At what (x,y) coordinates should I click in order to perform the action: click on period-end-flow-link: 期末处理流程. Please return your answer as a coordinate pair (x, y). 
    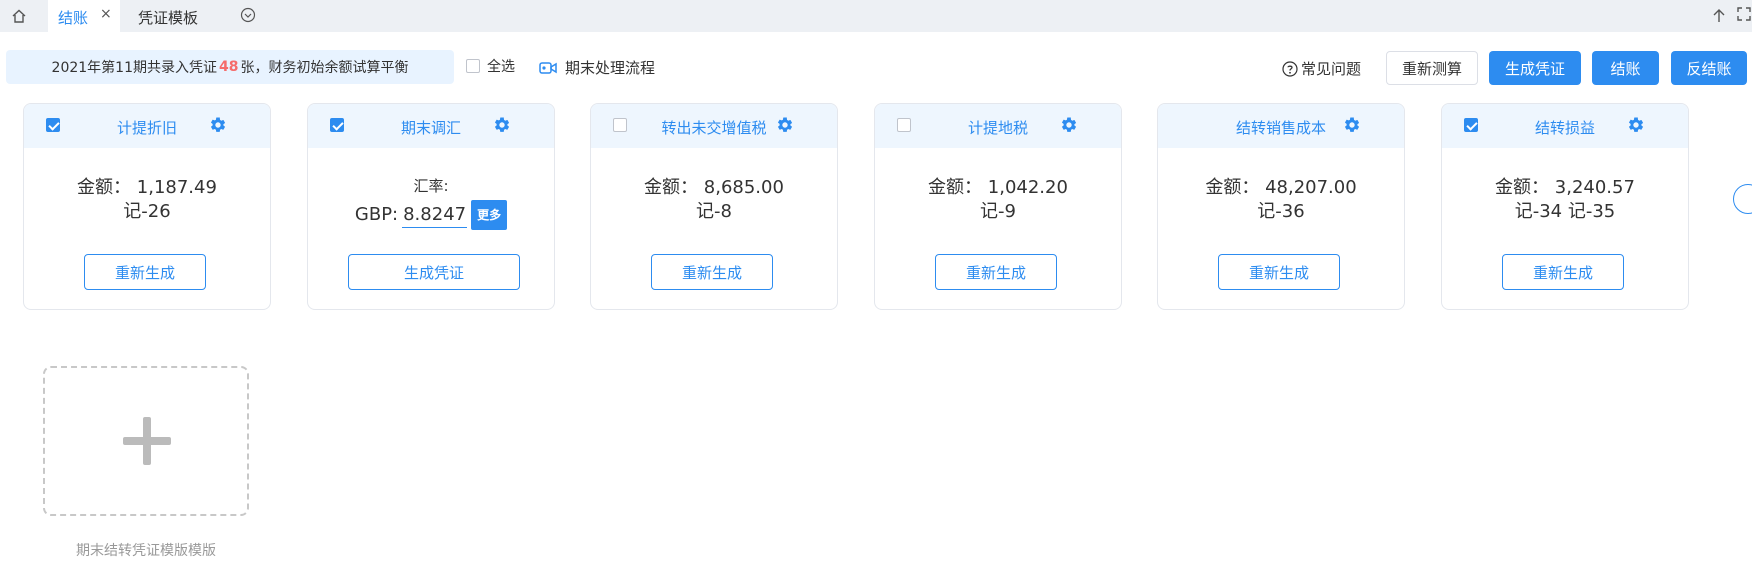
    Looking at the image, I should click on (597, 67).